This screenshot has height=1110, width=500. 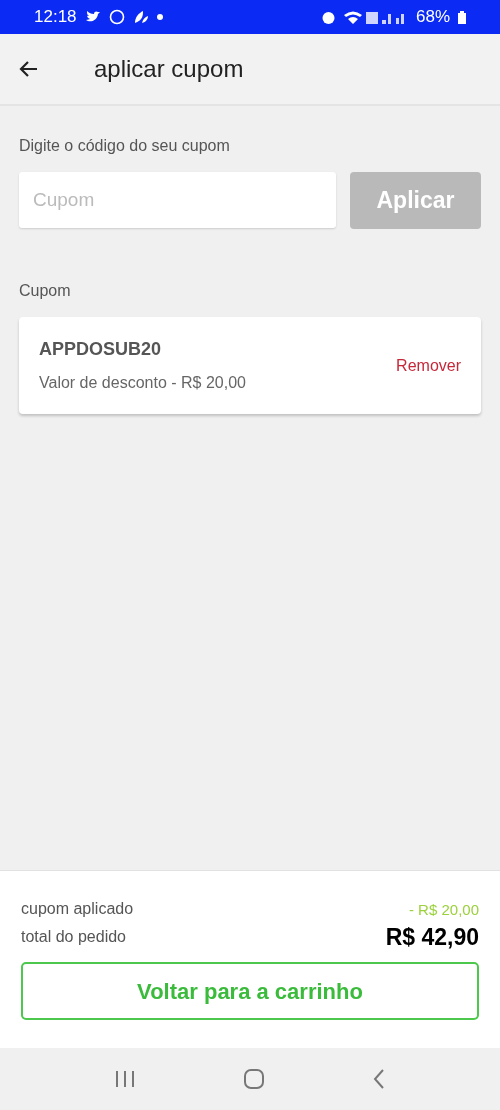 What do you see at coordinates (124, 1079) in the screenshot?
I see `recent-apps-icon` at bounding box center [124, 1079].